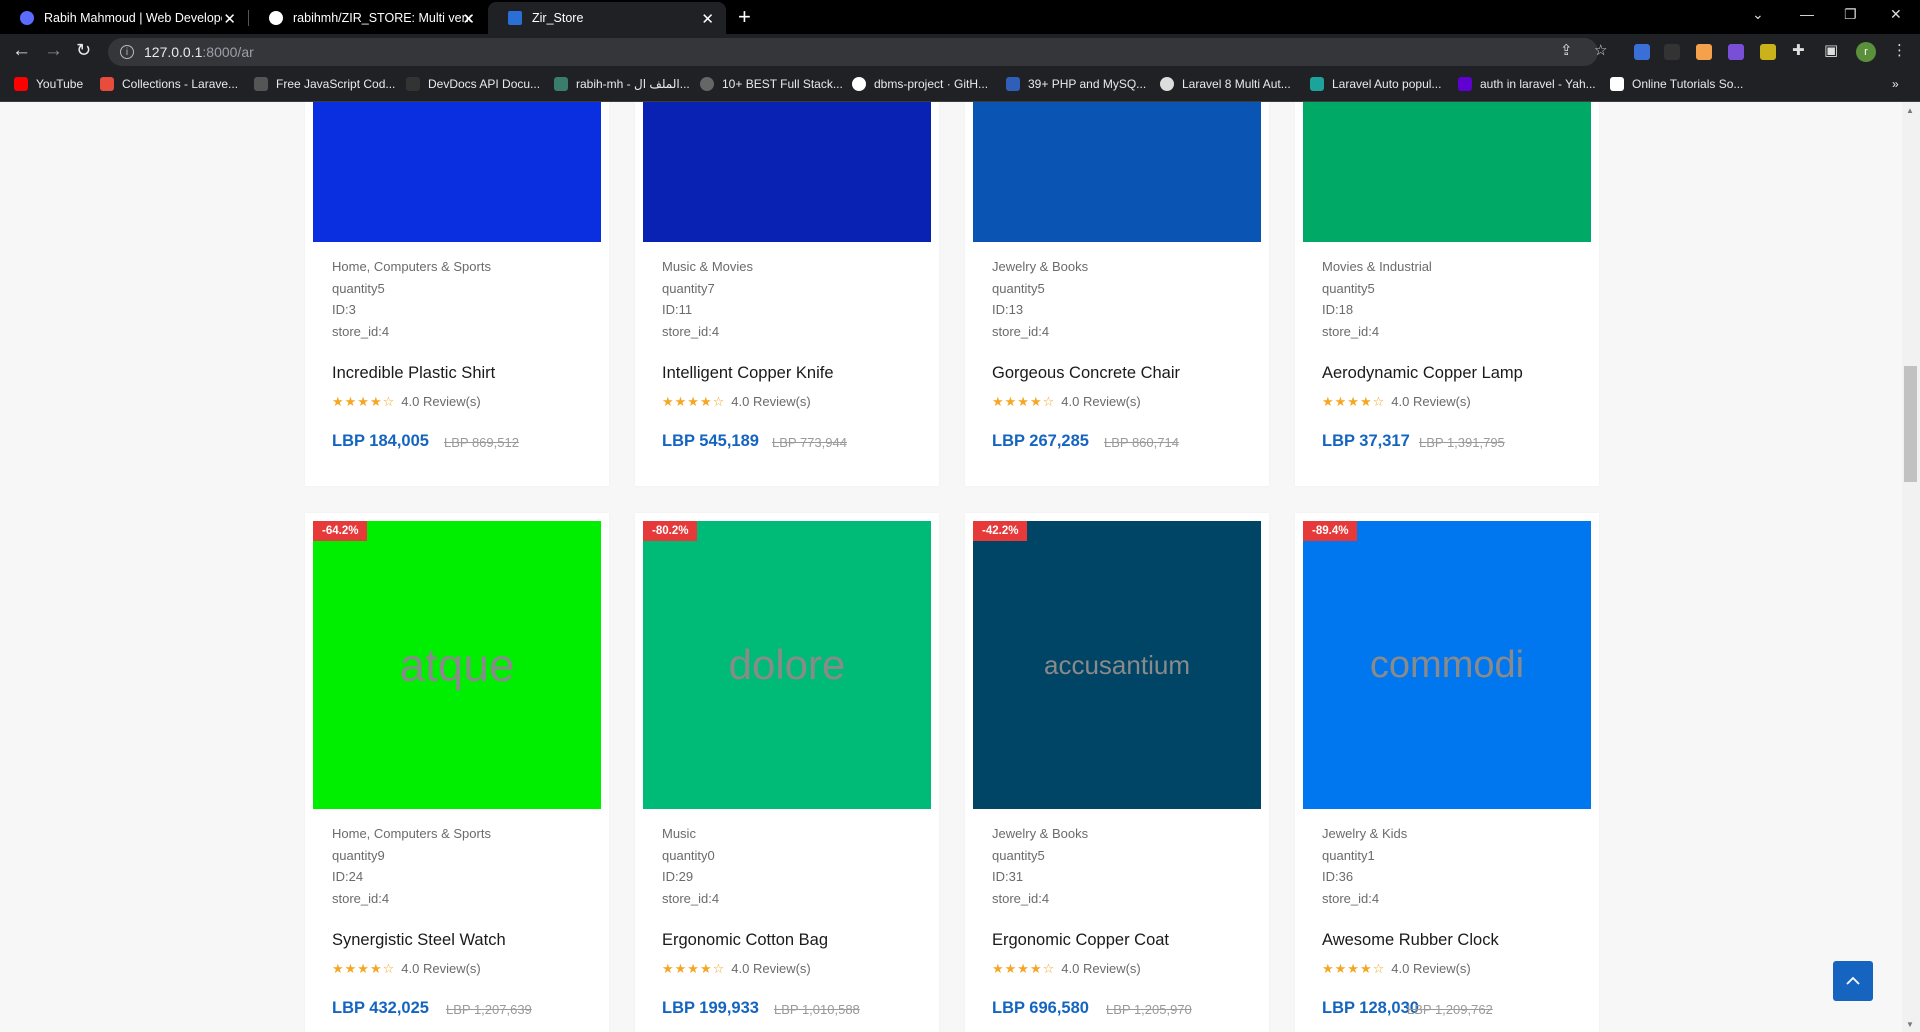  I want to click on minimize-icon: —, so click(1807, 14).